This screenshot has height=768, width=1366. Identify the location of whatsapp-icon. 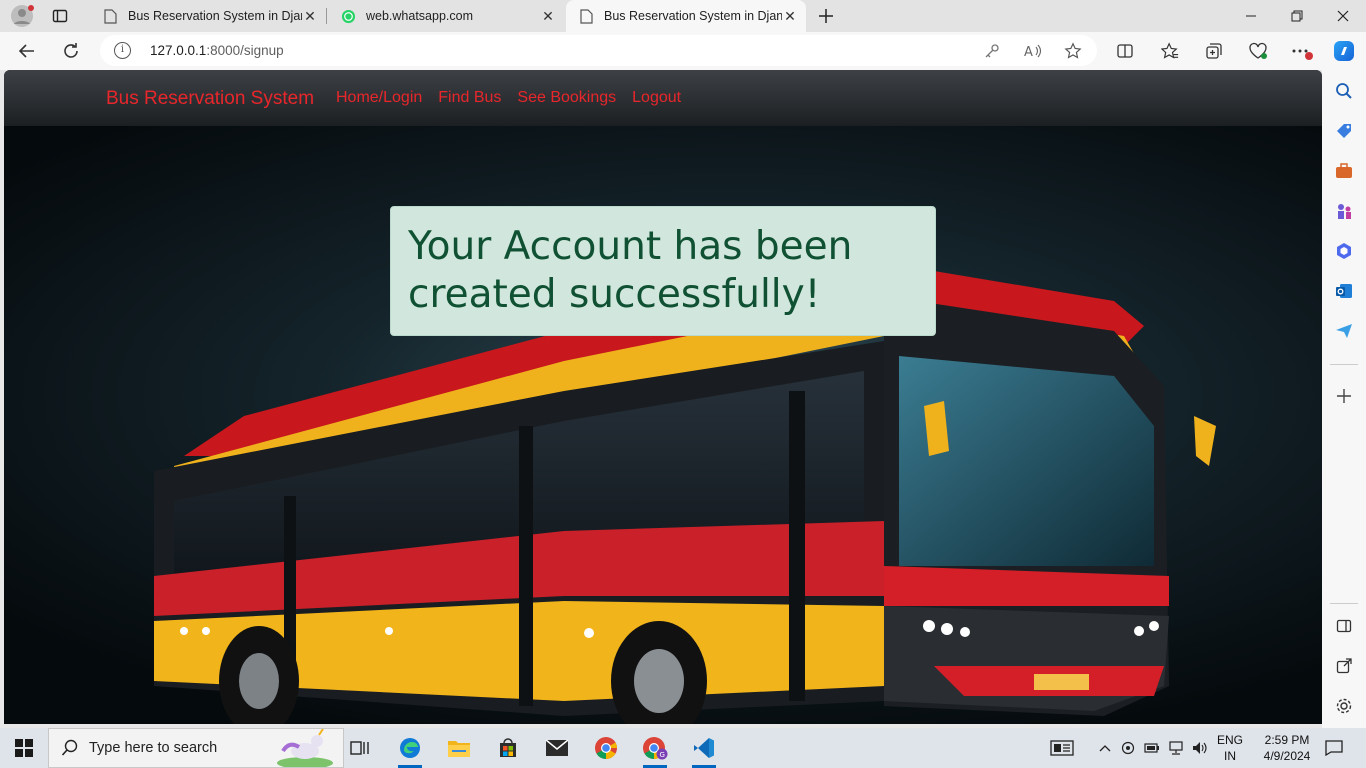
(348, 16).